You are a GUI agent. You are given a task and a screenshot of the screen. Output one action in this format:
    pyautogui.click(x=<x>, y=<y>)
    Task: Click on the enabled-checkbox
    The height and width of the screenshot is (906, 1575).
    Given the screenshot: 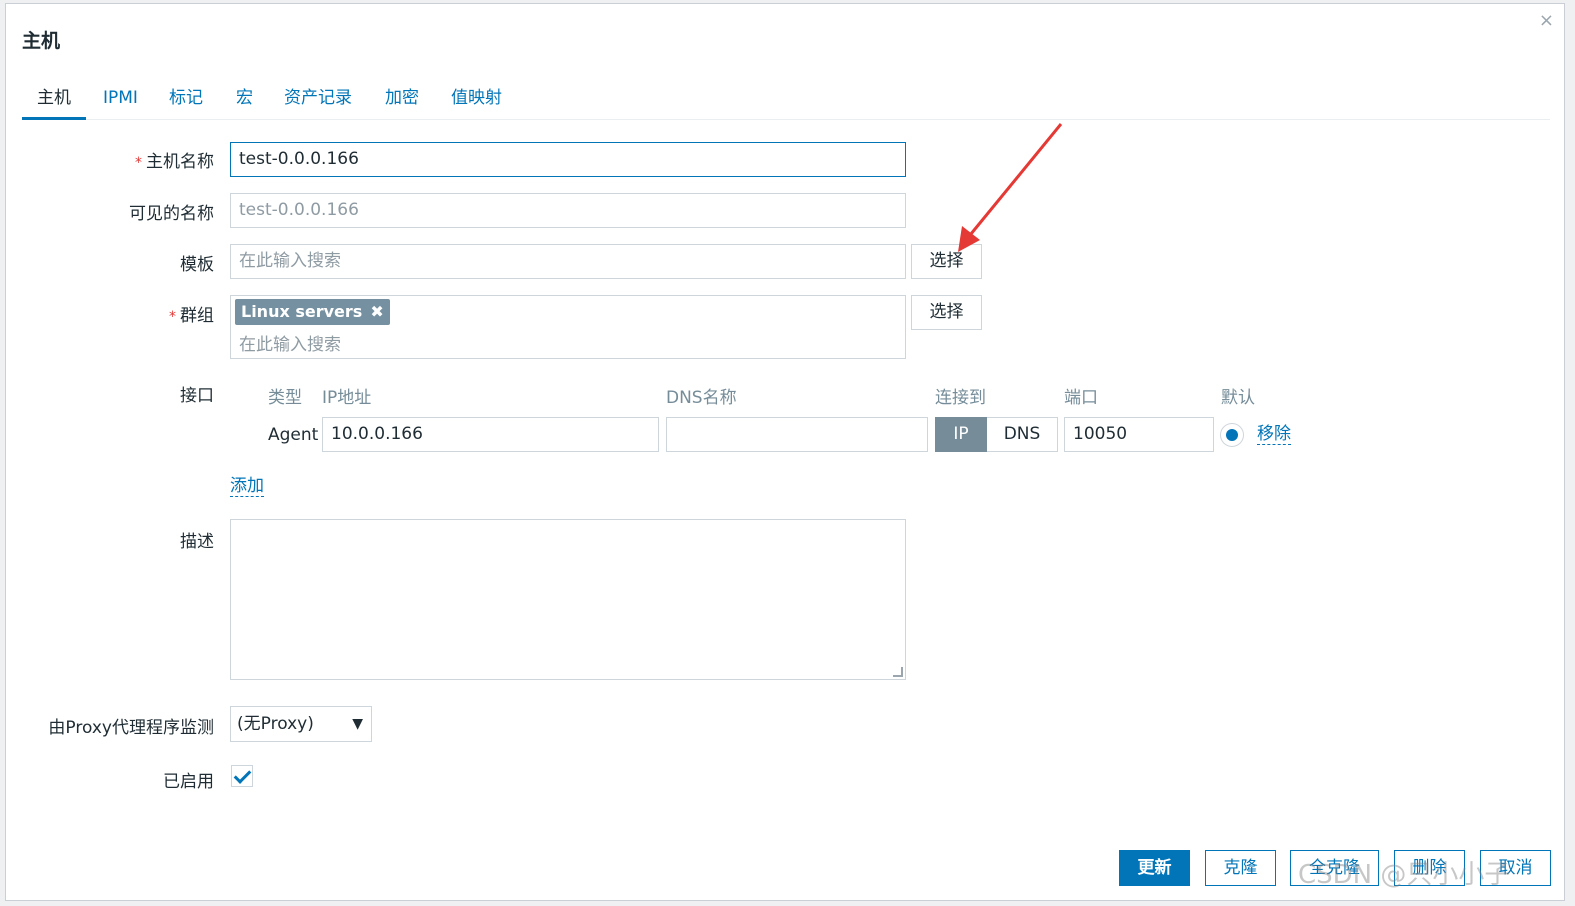 What is the action you would take?
    pyautogui.click(x=242, y=776)
    